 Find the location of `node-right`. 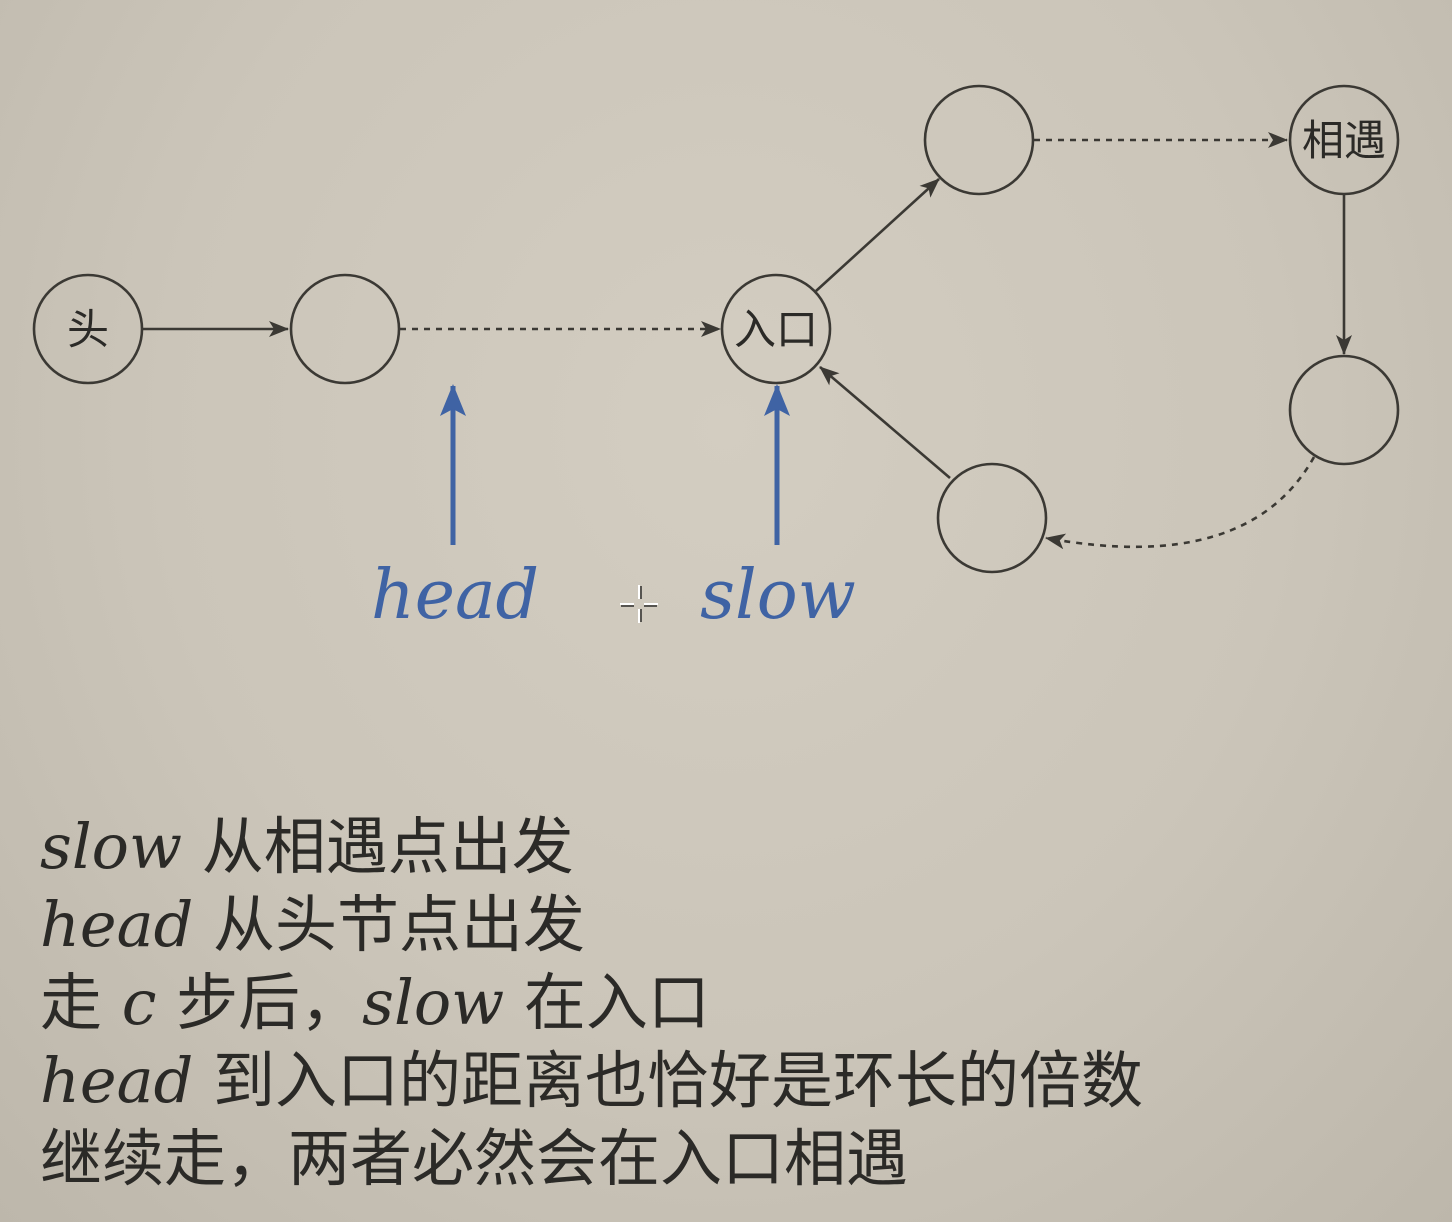

node-right is located at coordinates (1344, 410).